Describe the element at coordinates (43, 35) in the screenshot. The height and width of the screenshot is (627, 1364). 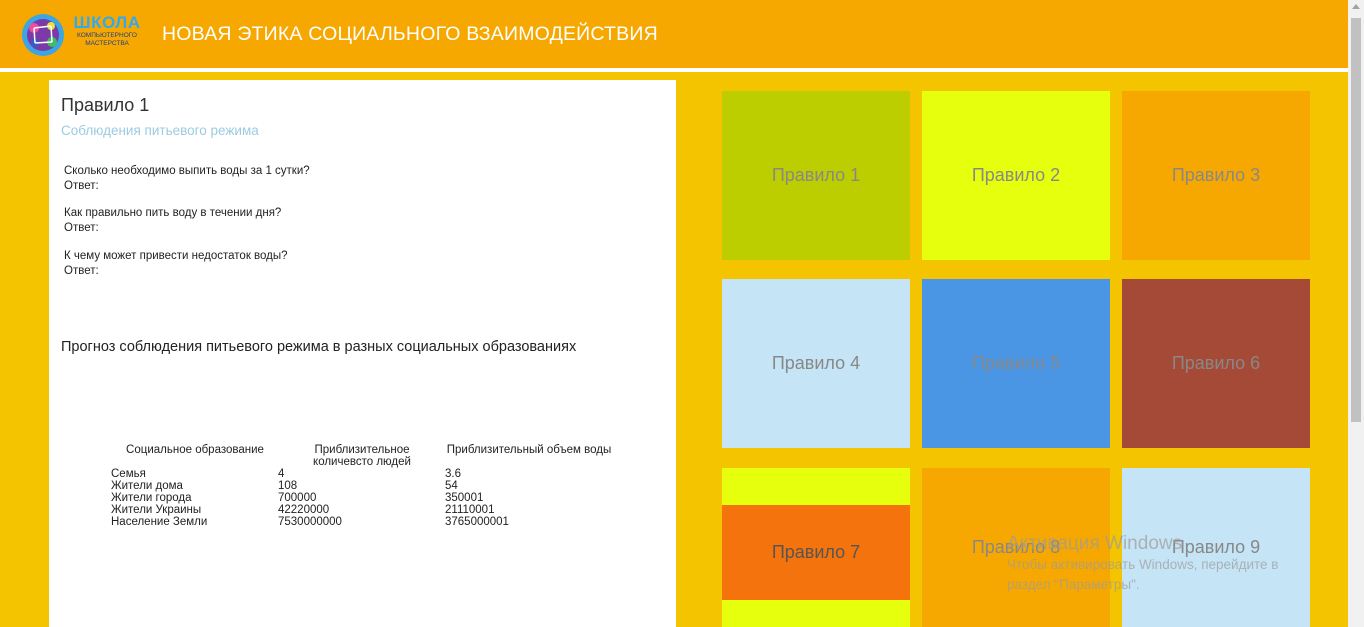
I see `school-logo-icon` at that location.